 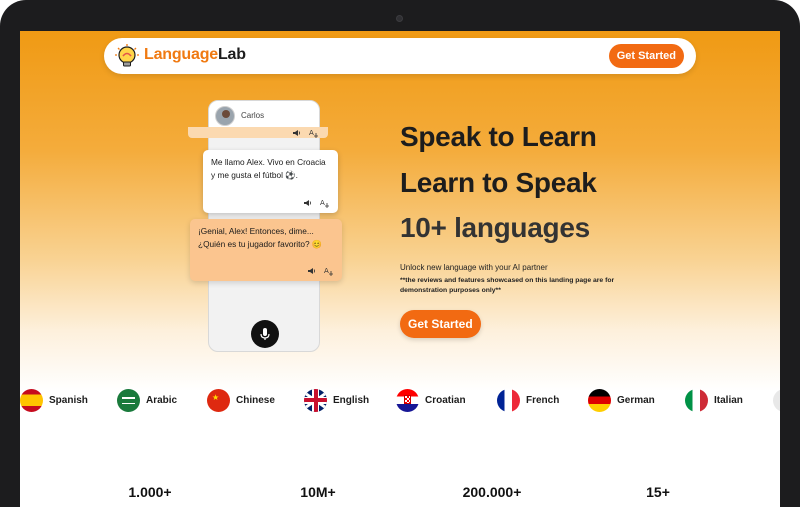 I want to click on language-item-arabic: Arabic, so click(x=147, y=400).